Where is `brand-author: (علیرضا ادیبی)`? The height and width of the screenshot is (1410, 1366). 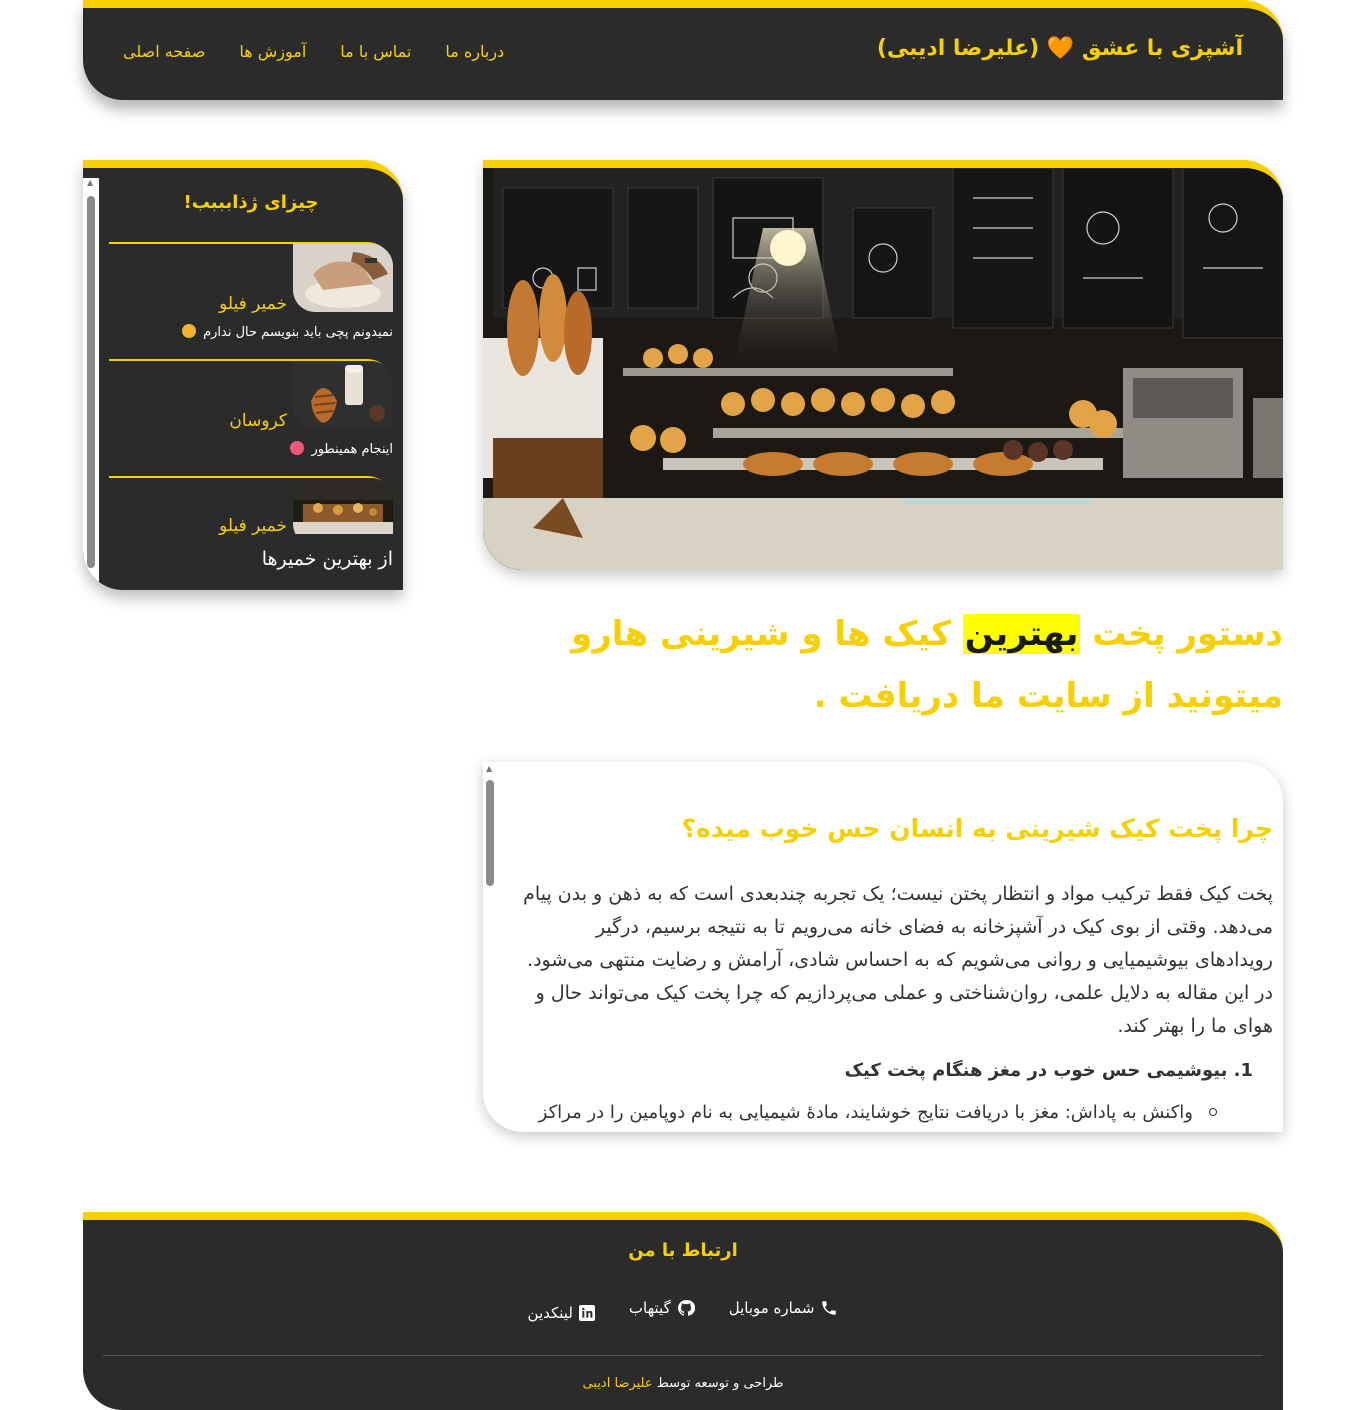
brand-author: (علیرضا ادیبی) is located at coordinates (958, 48).